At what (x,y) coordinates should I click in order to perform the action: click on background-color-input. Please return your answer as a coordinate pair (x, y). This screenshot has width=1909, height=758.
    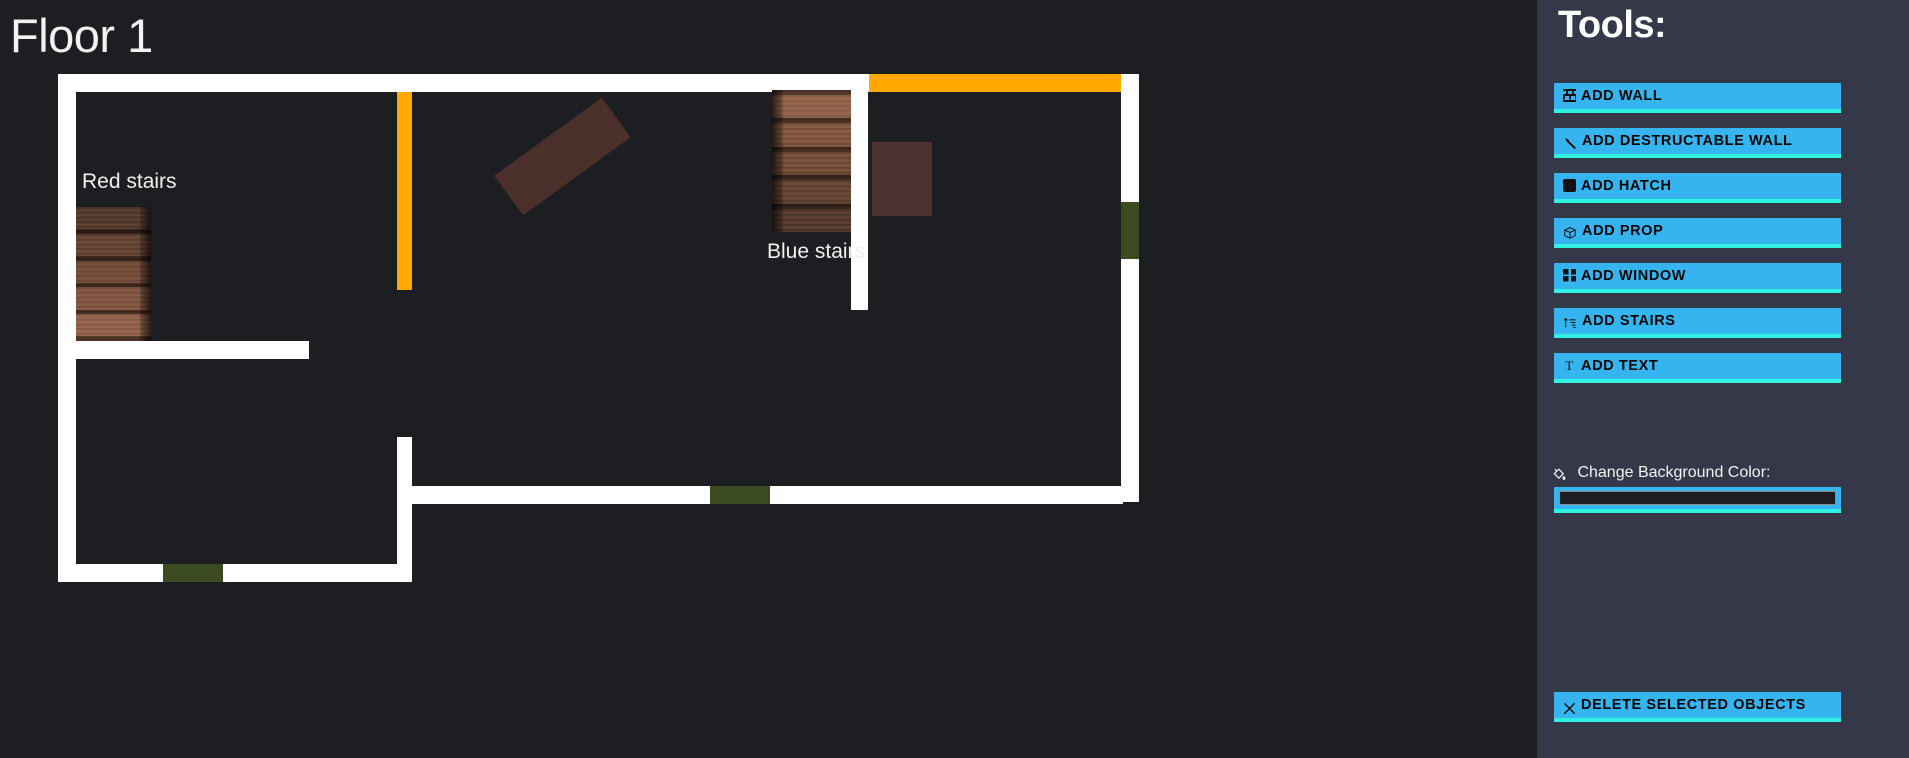
    Looking at the image, I should click on (1697, 500).